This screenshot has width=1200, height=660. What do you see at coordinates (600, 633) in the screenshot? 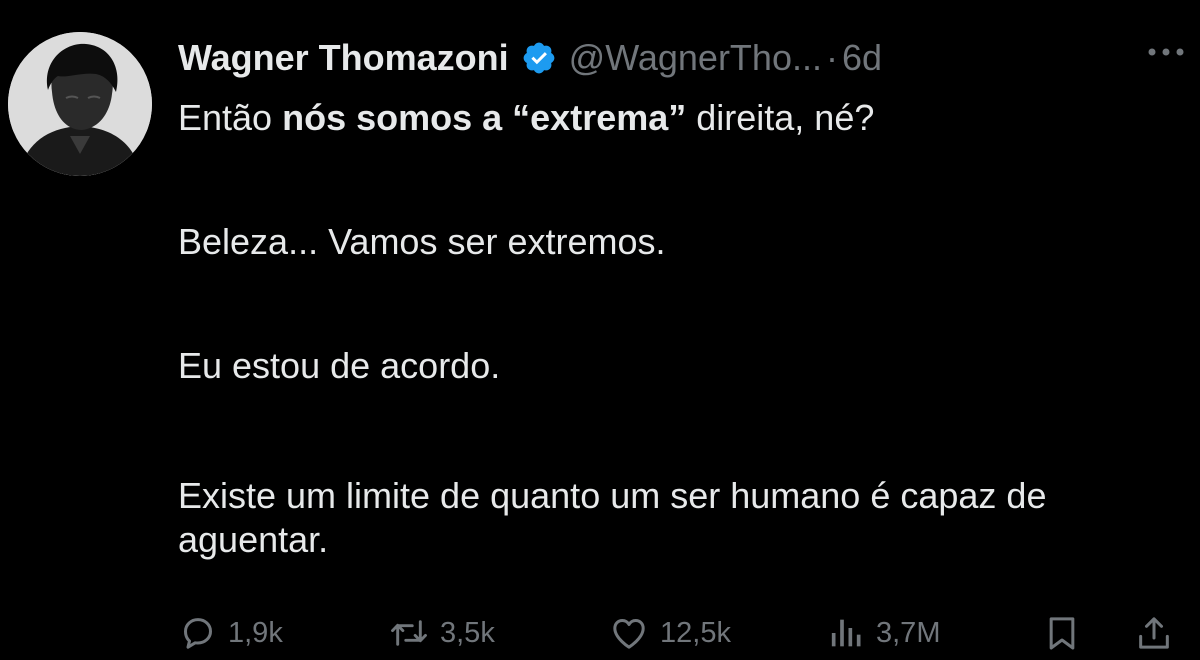
I see `tweet-actions-bar: 1,9k 3,5k 12,5k 3,7M` at bounding box center [600, 633].